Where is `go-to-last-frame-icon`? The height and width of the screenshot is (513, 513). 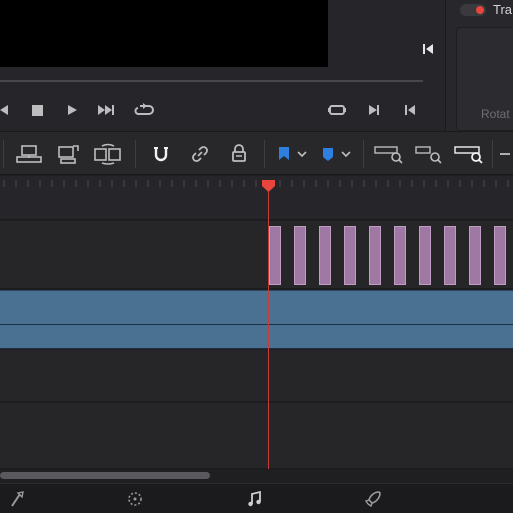 go-to-last-frame-icon is located at coordinates (428, 49).